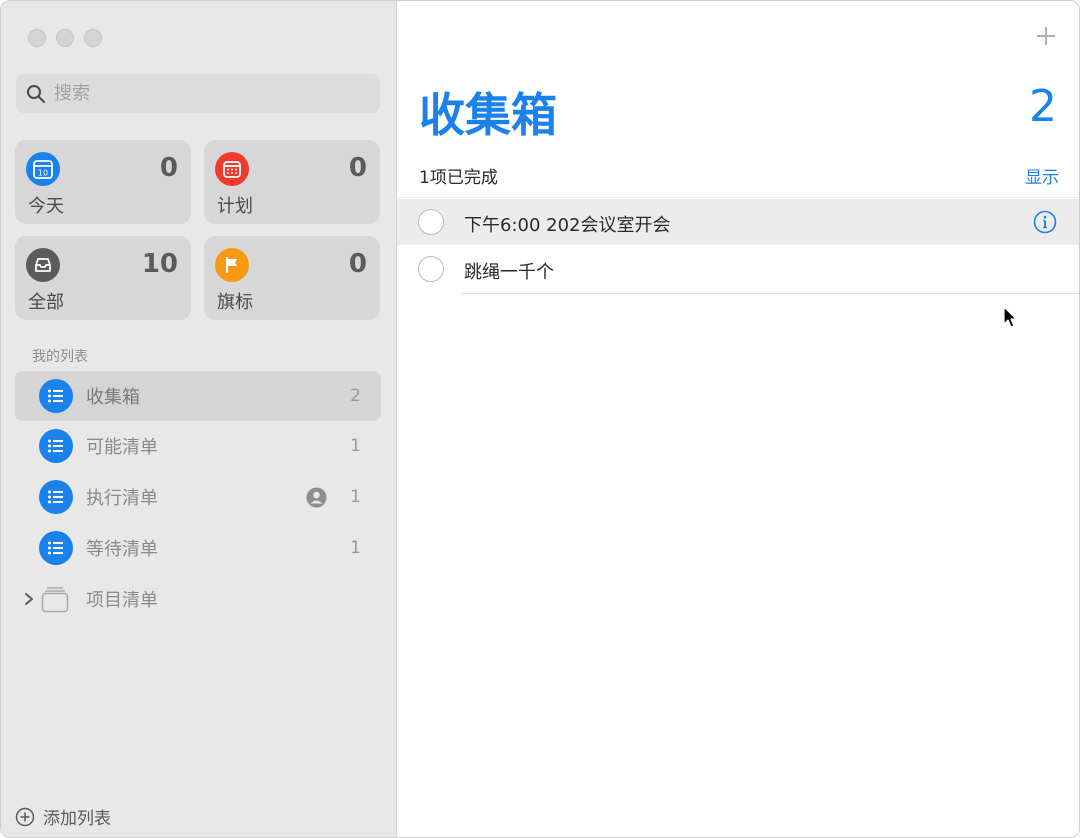 This screenshot has height=838, width=1080. I want to click on smart-list-label: 今天, so click(46, 206).